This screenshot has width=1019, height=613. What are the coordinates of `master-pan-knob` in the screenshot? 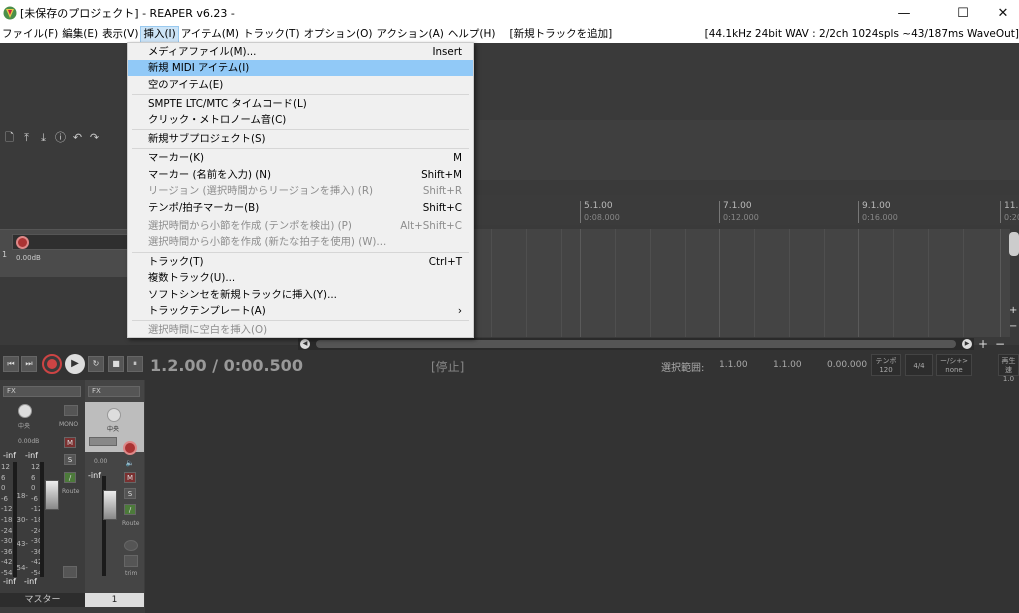 It's located at (25, 411).